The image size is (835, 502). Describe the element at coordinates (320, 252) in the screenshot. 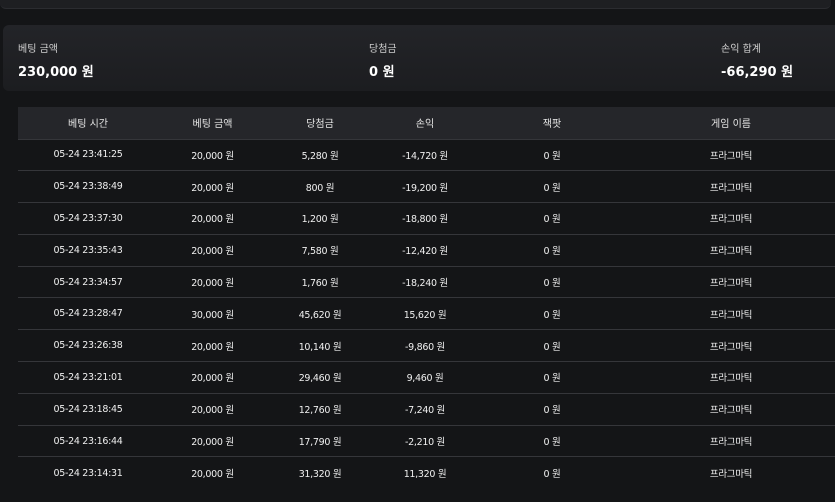

I see `cell-winnings: 7,580 원` at that location.